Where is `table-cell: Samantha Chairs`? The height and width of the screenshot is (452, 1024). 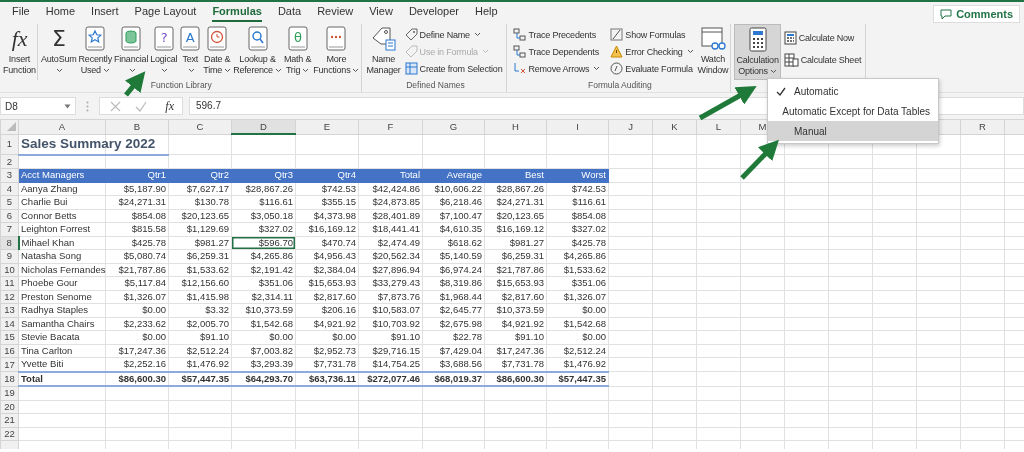 table-cell: Samantha Chairs is located at coordinates (58, 323).